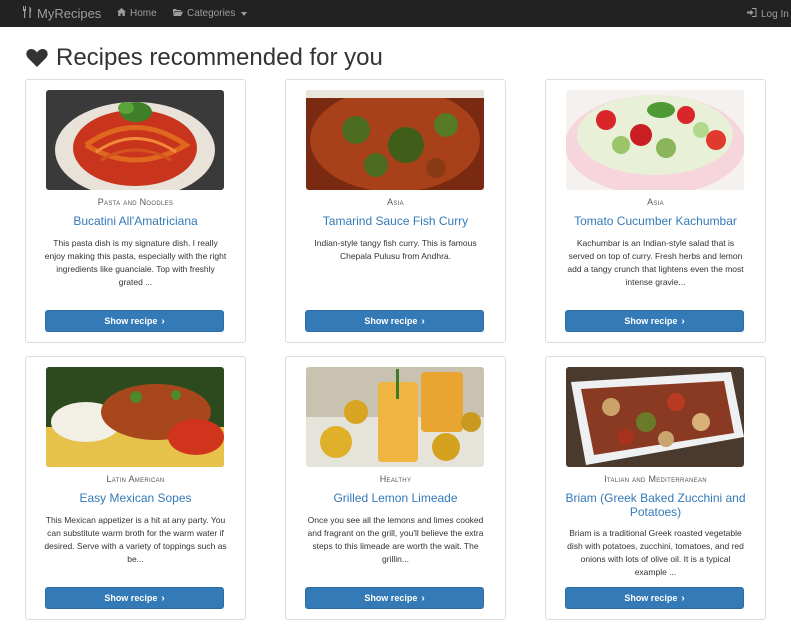  What do you see at coordinates (135, 498) in the screenshot?
I see `recipe-title-link: Easy Mexican Sopes` at bounding box center [135, 498].